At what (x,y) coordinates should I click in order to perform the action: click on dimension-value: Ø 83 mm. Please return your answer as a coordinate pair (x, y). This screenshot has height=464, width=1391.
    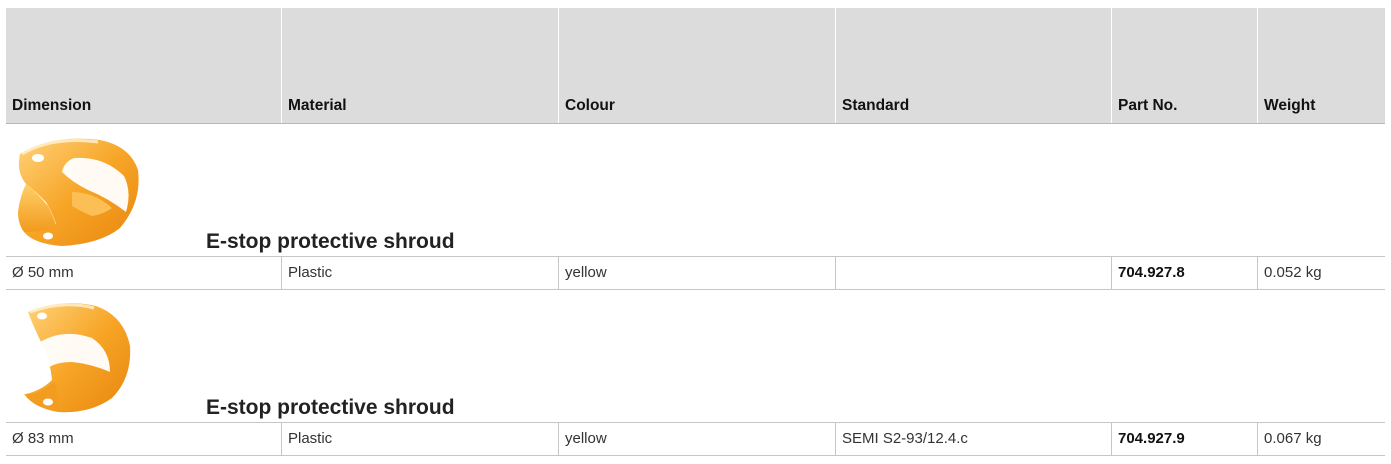
    Looking at the image, I should click on (43, 438).